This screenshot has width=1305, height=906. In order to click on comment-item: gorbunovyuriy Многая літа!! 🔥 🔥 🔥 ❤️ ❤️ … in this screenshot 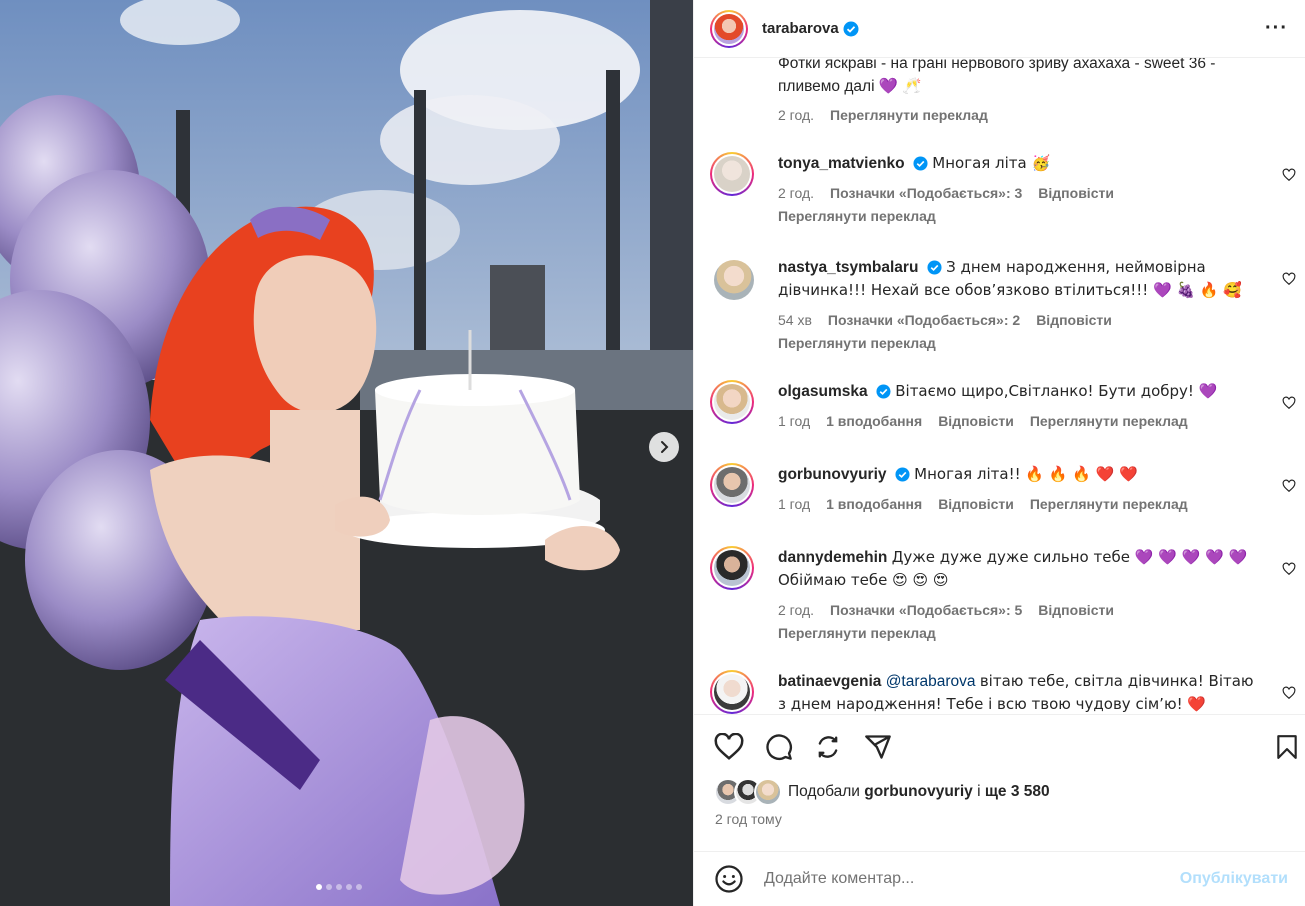, I will do `click(1005, 493)`.